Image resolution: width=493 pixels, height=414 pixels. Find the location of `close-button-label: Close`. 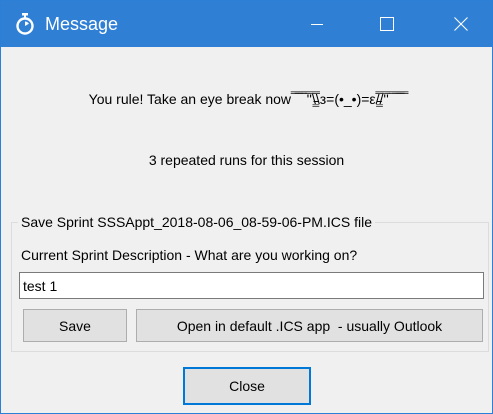

close-button-label: Close is located at coordinates (247, 386).